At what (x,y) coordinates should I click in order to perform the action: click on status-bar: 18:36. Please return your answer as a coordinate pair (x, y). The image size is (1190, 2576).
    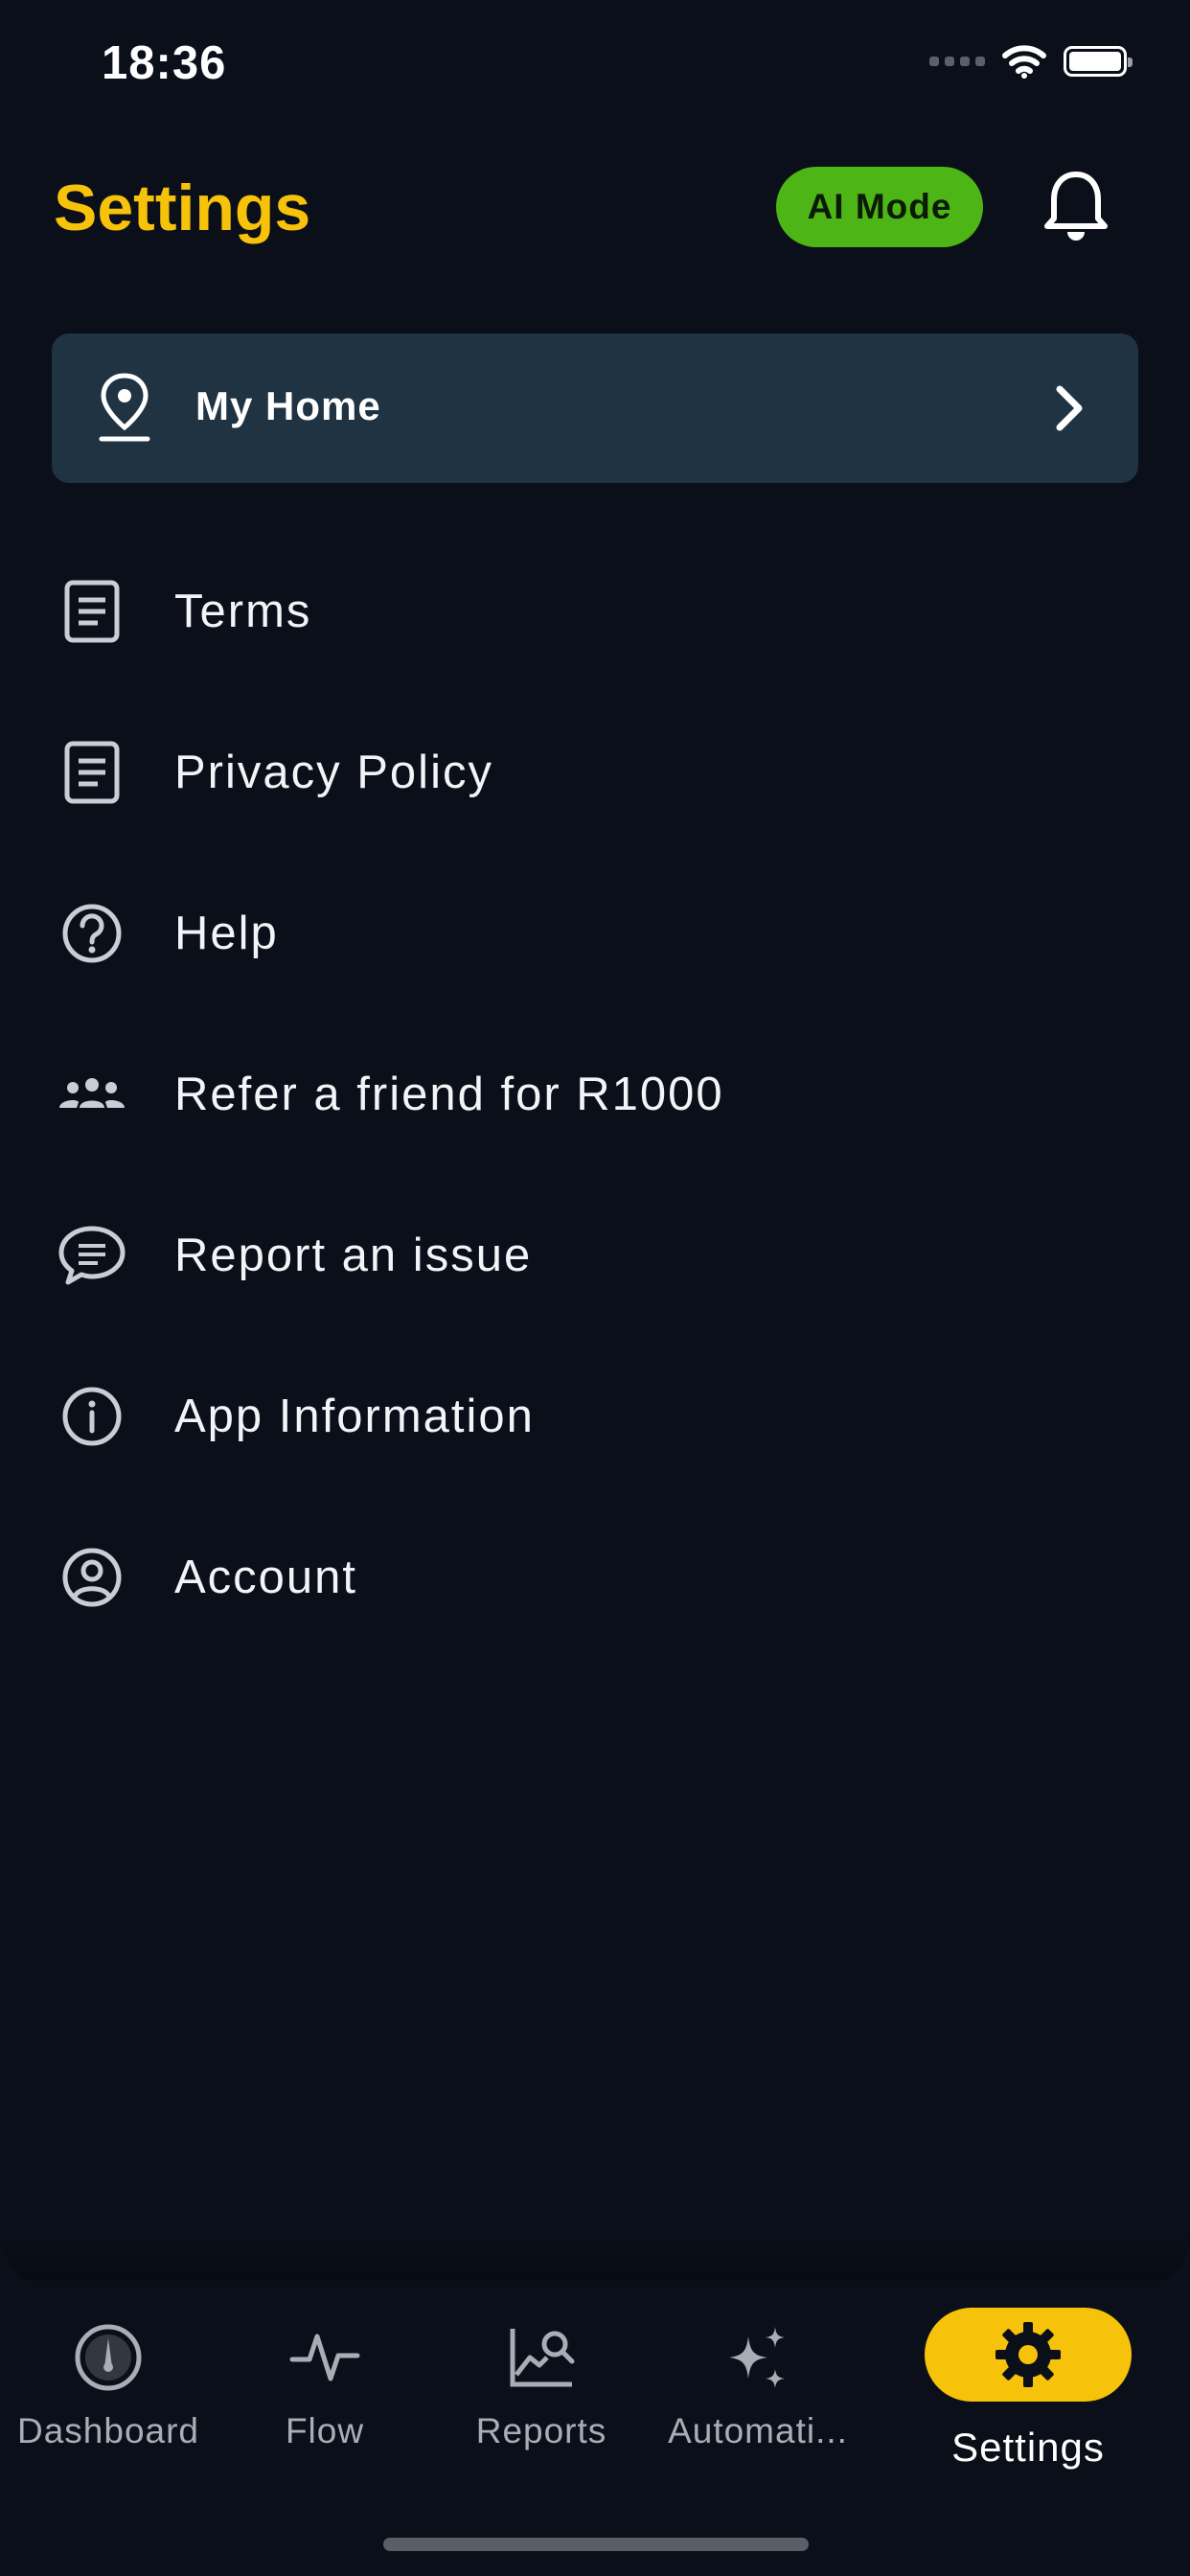
    Looking at the image, I should click on (595, 67).